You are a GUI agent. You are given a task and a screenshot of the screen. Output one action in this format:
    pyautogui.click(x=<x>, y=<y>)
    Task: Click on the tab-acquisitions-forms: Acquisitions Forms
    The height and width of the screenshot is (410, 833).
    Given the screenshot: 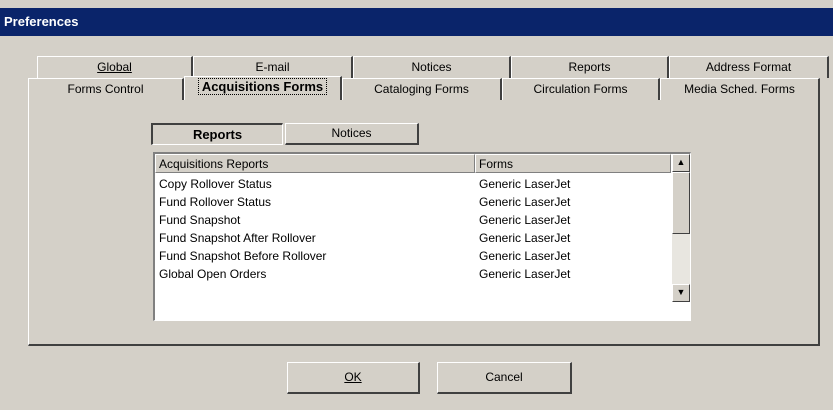 What is the action you would take?
    pyautogui.click(x=263, y=88)
    